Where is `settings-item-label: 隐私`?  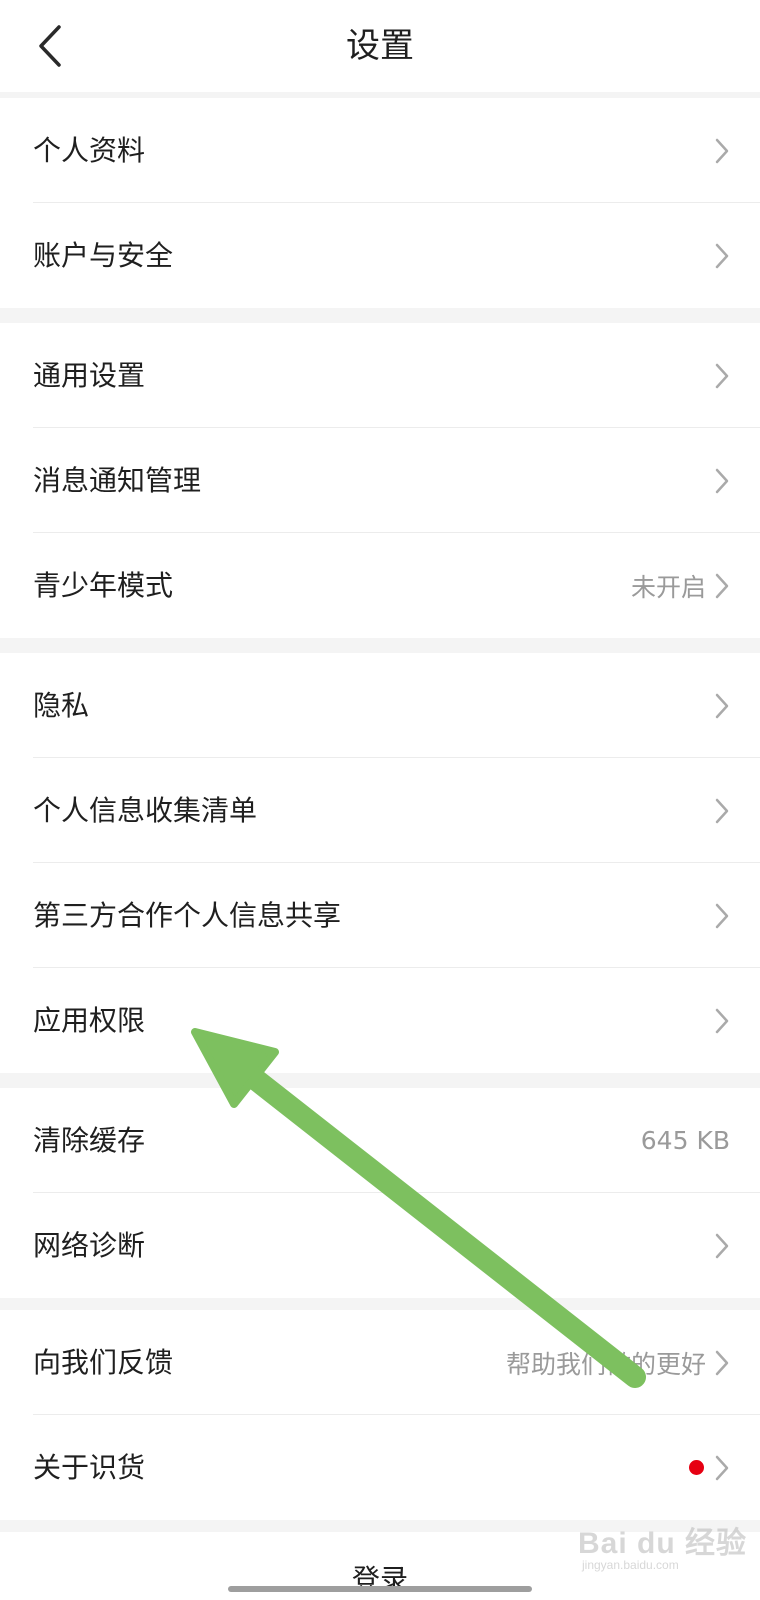 settings-item-label: 隐私 is located at coordinates (61, 705).